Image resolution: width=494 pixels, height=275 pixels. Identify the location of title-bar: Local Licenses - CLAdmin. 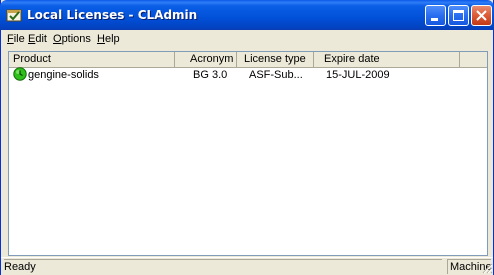
(247, 15).